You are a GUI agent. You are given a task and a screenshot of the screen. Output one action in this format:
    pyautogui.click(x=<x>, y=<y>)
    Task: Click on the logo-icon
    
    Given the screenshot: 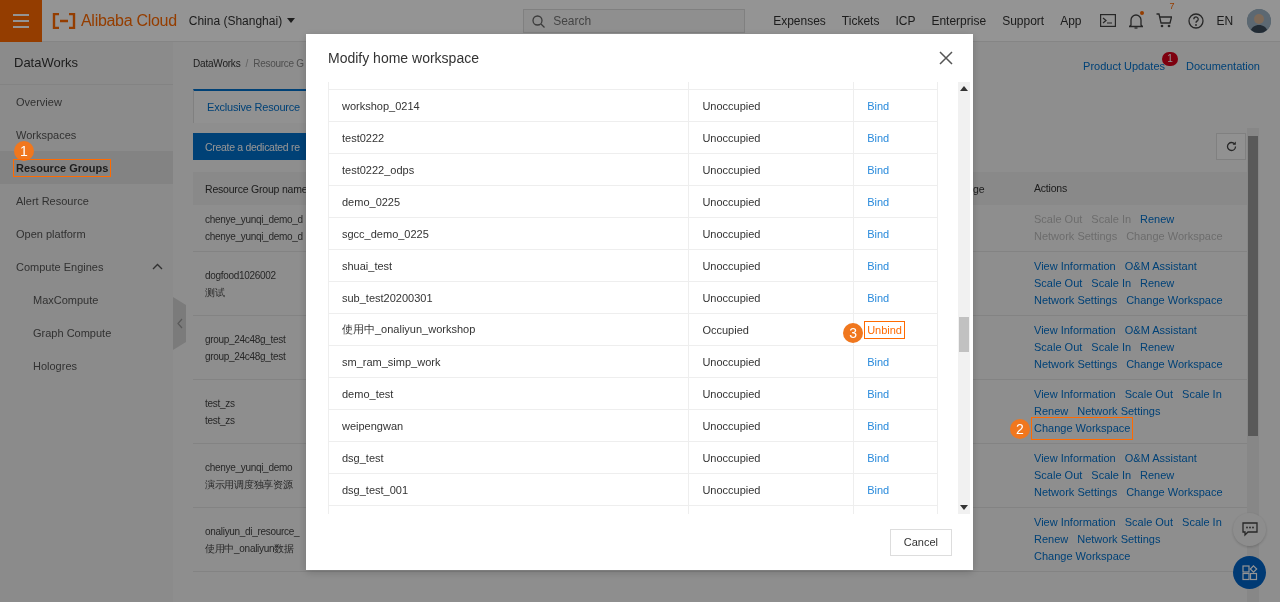 What is the action you would take?
    pyautogui.click(x=64, y=20)
    